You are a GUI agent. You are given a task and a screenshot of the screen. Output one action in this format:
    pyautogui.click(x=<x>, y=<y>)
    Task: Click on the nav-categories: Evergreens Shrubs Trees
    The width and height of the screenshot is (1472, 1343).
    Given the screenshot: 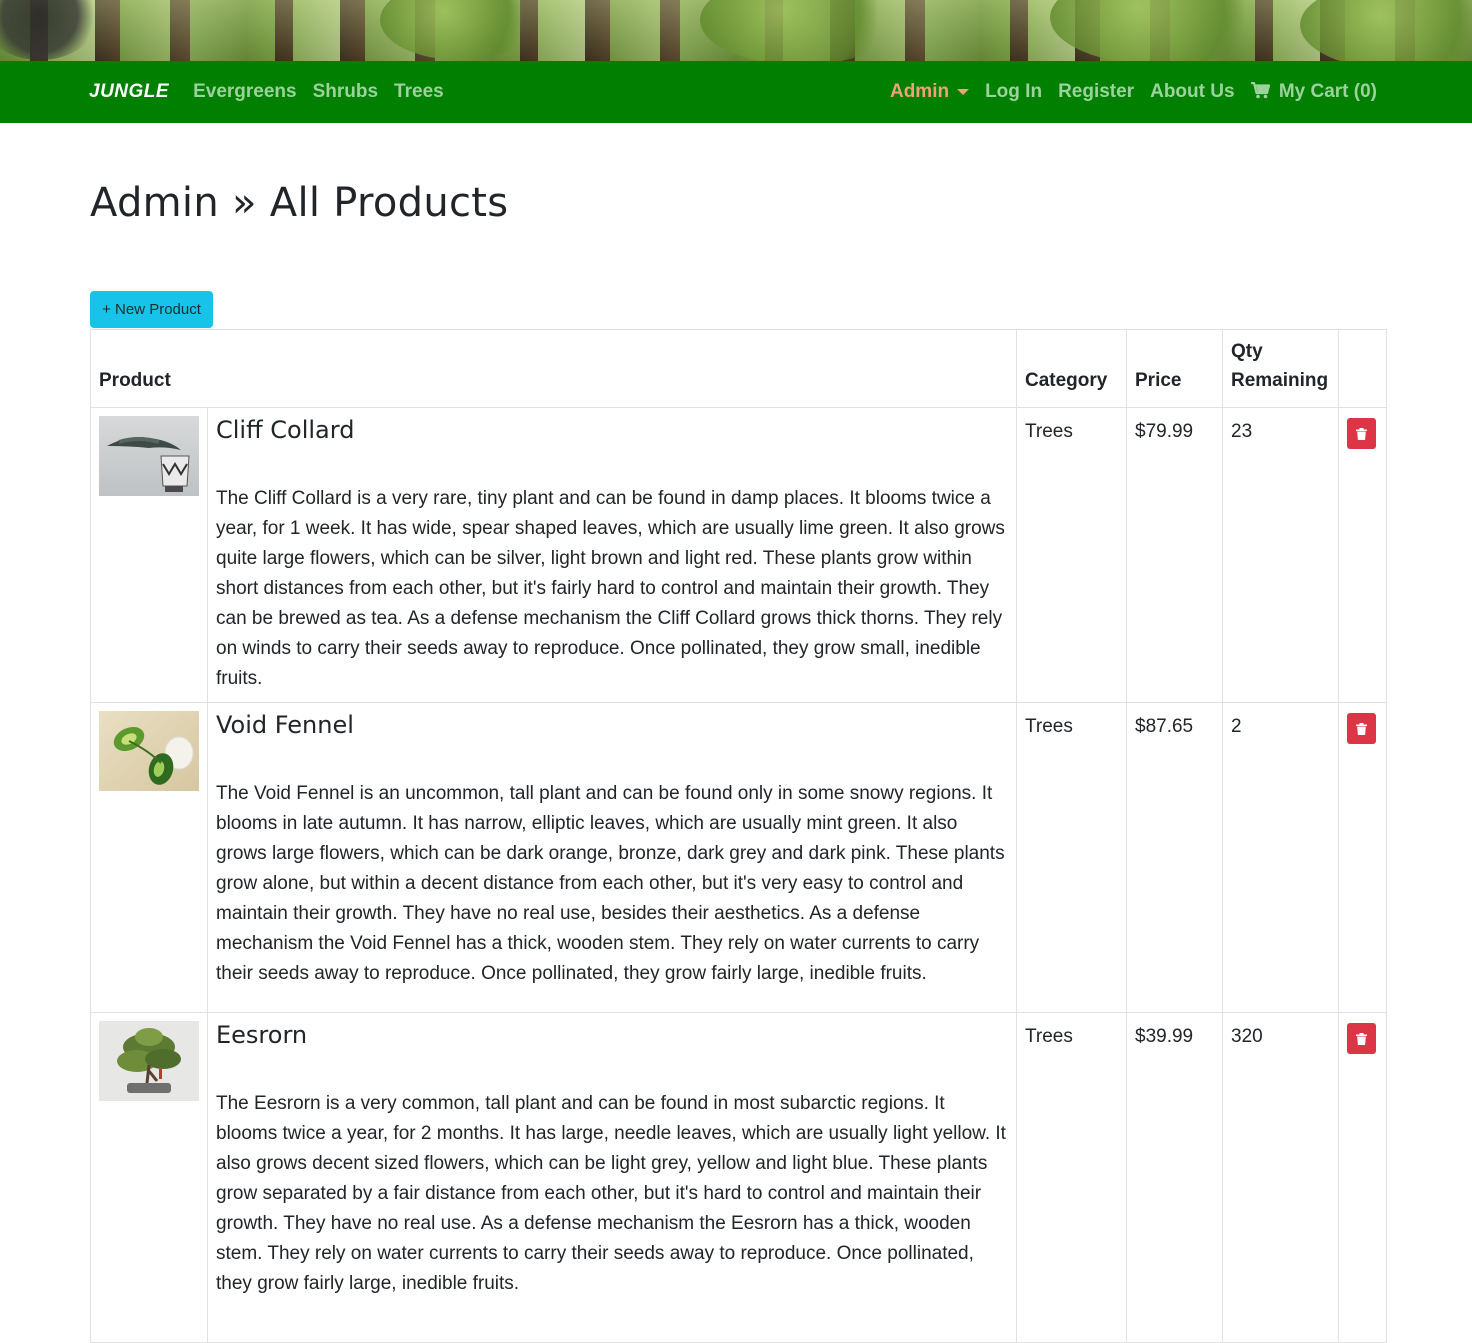 What is the action you would take?
    pyautogui.click(x=326, y=92)
    